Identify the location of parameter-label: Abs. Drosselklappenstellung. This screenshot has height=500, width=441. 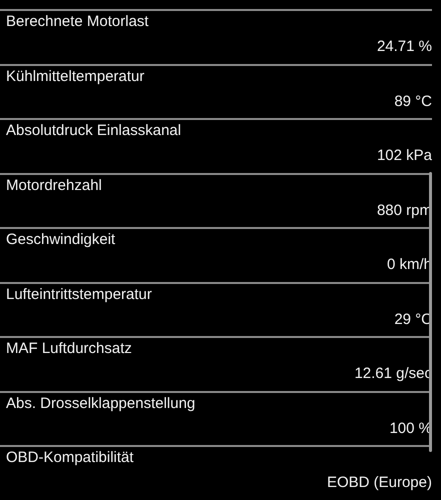
(100, 404).